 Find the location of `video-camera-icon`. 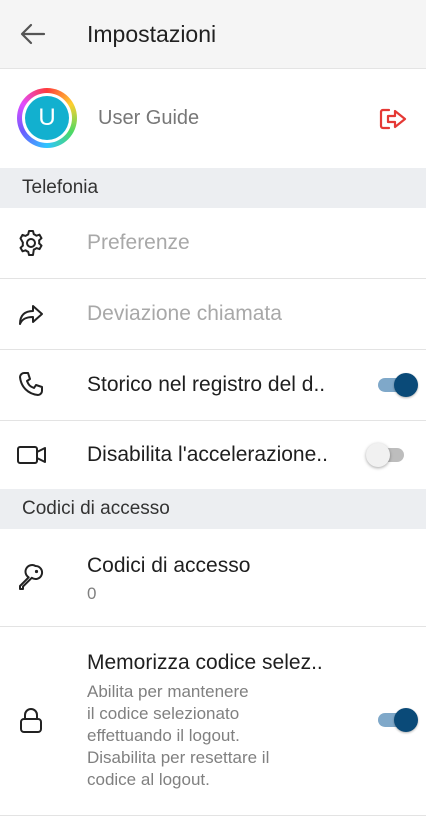

video-camera-icon is located at coordinates (31, 455).